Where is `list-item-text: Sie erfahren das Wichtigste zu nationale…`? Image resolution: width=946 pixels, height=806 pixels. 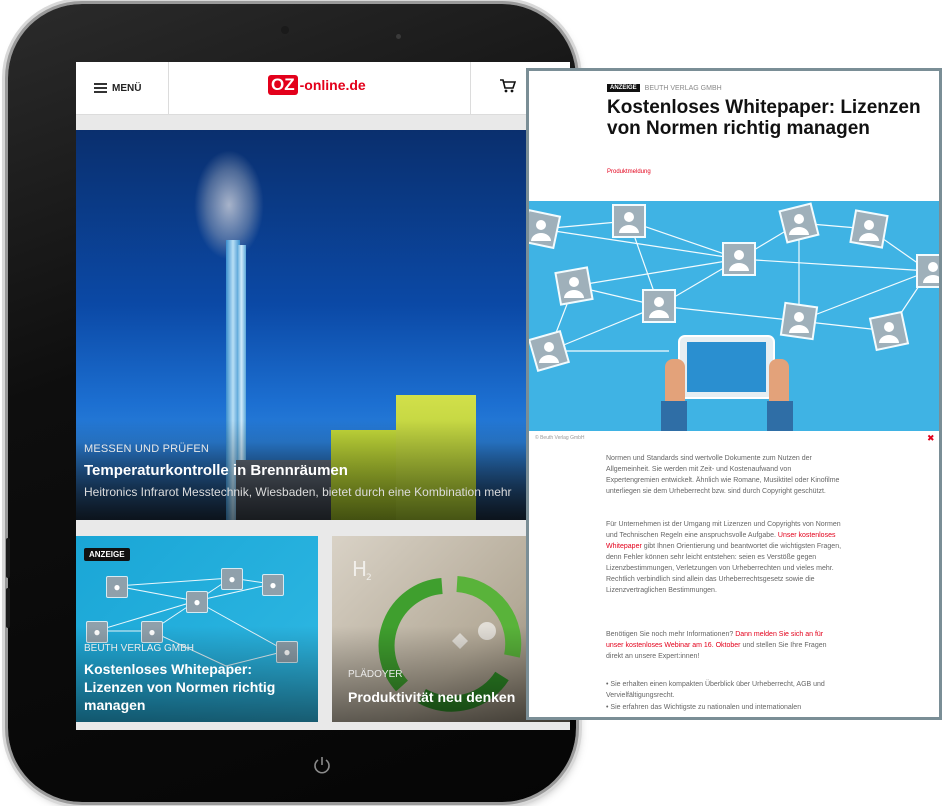 list-item-text: Sie erfahren das Wichtigste zu nationale… is located at coordinates (706, 707).